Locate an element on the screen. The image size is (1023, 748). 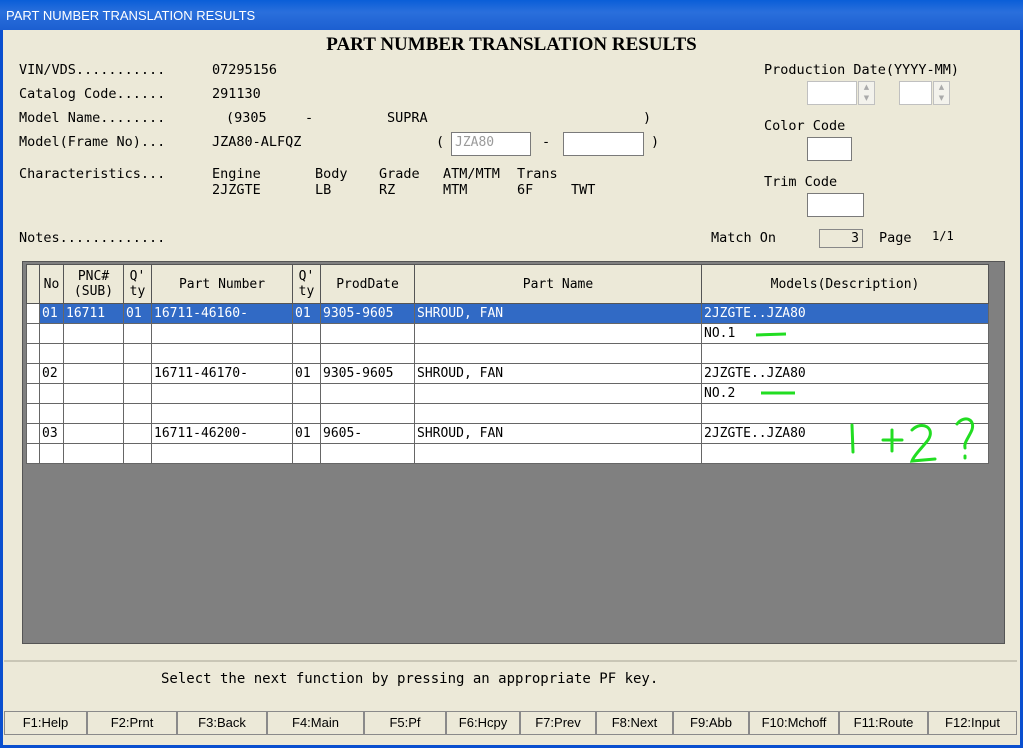
char-value-extra: TWT is located at coordinates (583, 190).